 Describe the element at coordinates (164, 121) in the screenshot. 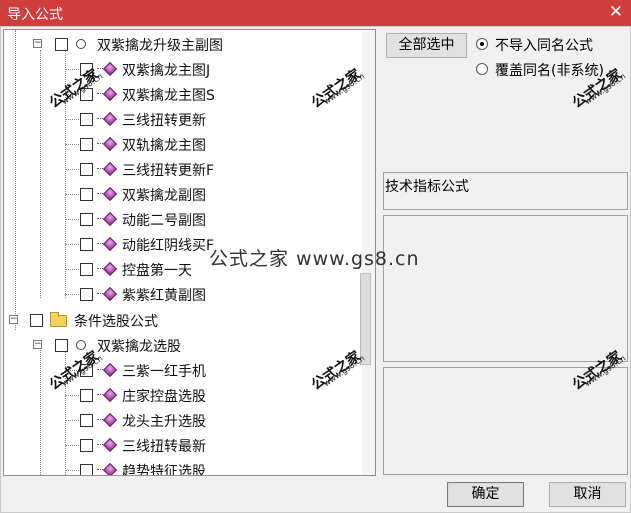

I see `tree-item-label: 三线扭转更新` at that location.